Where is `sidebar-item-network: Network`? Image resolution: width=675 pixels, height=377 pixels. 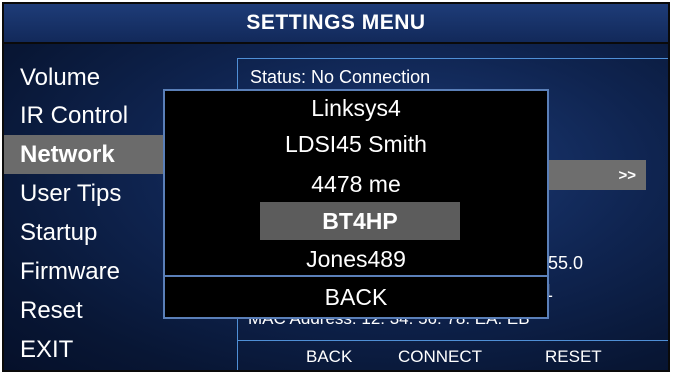 sidebar-item-network: Network is located at coordinates (84, 154).